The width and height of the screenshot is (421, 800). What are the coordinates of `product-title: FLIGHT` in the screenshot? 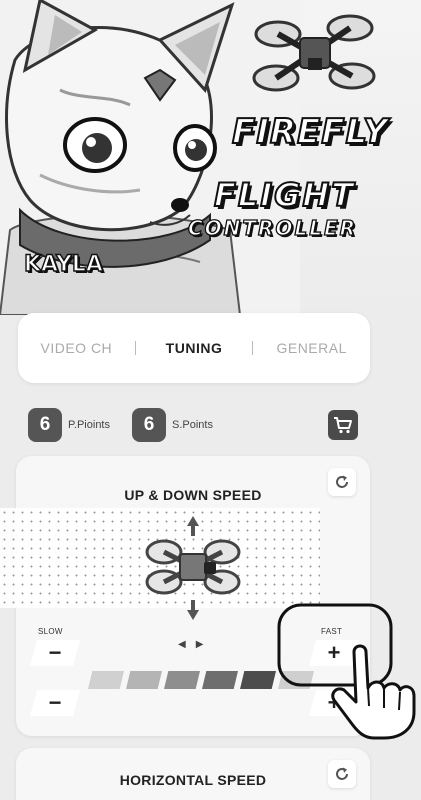 It's located at (284, 195).